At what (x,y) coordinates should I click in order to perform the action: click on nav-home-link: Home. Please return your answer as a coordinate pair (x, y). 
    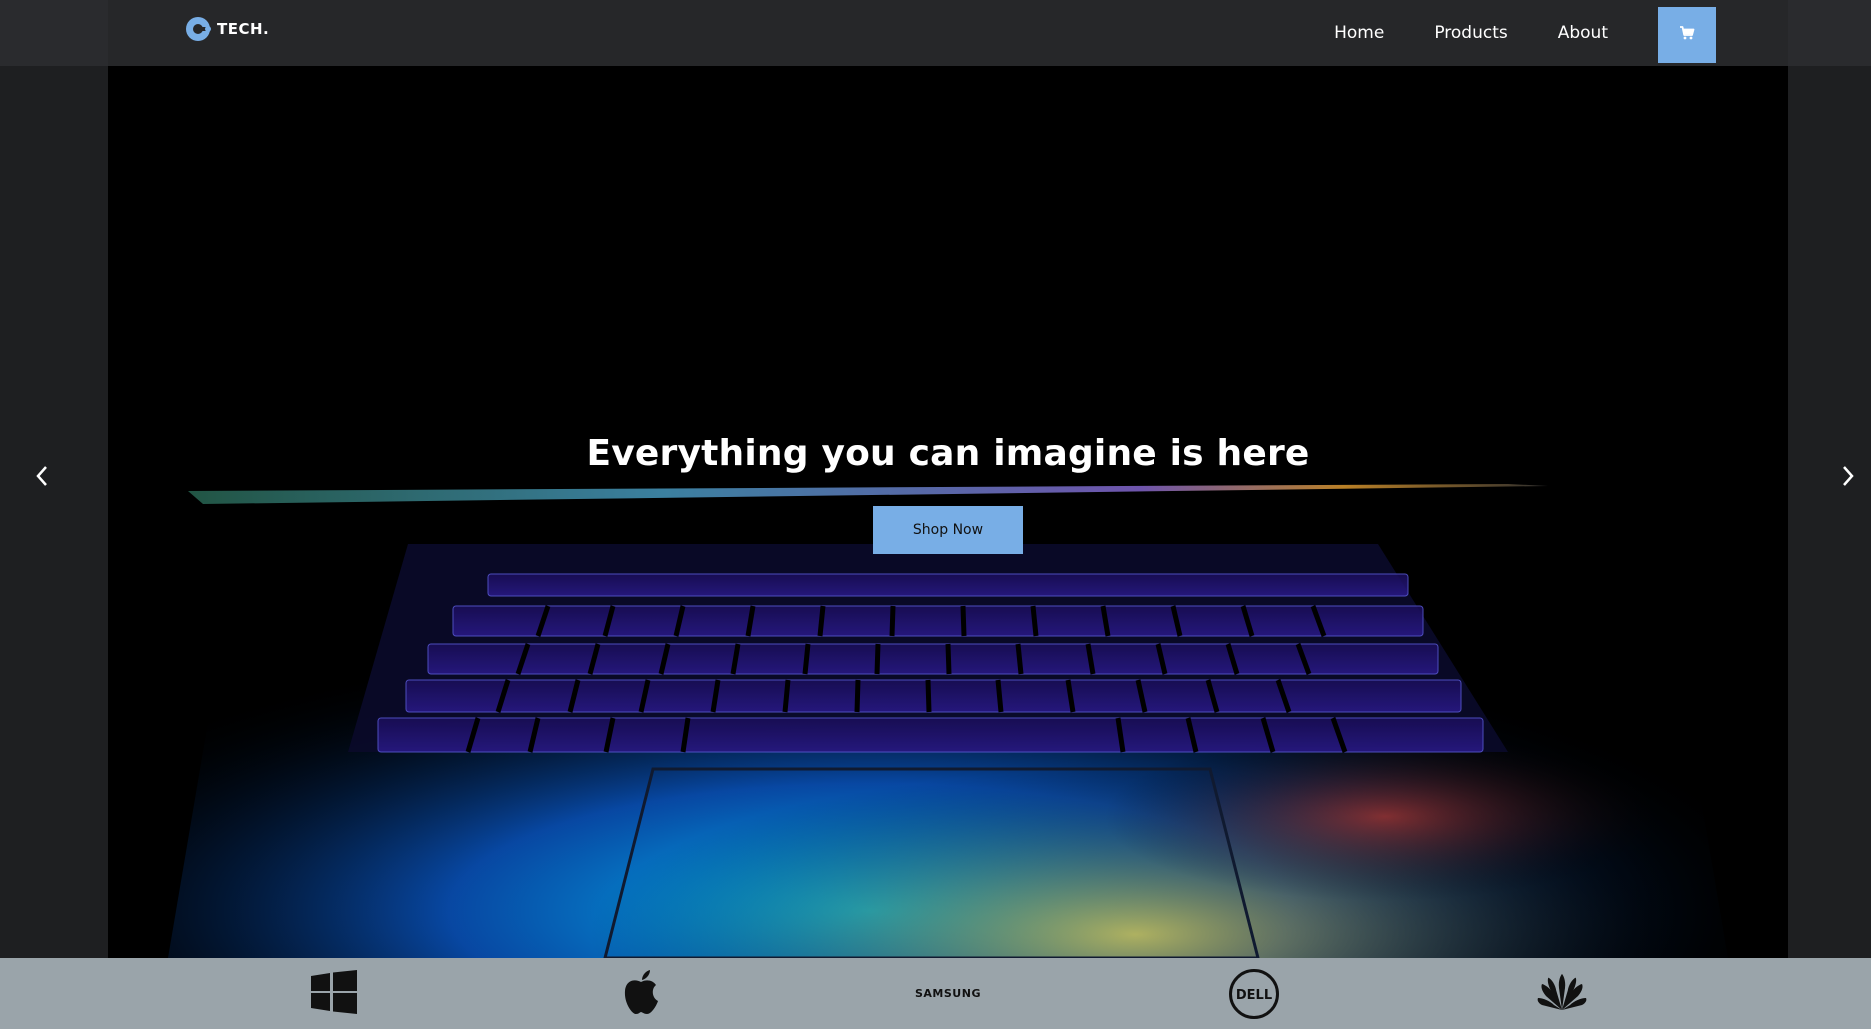
    Looking at the image, I should click on (1359, 33).